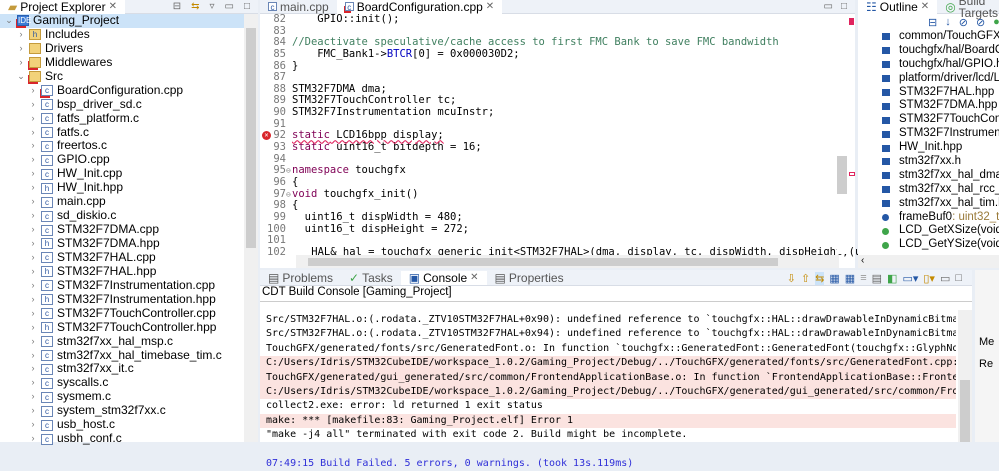  What do you see at coordinates (928, 106) in the screenshot?
I see `outline-item: STM32F7DMA.hpp` at bounding box center [928, 106].